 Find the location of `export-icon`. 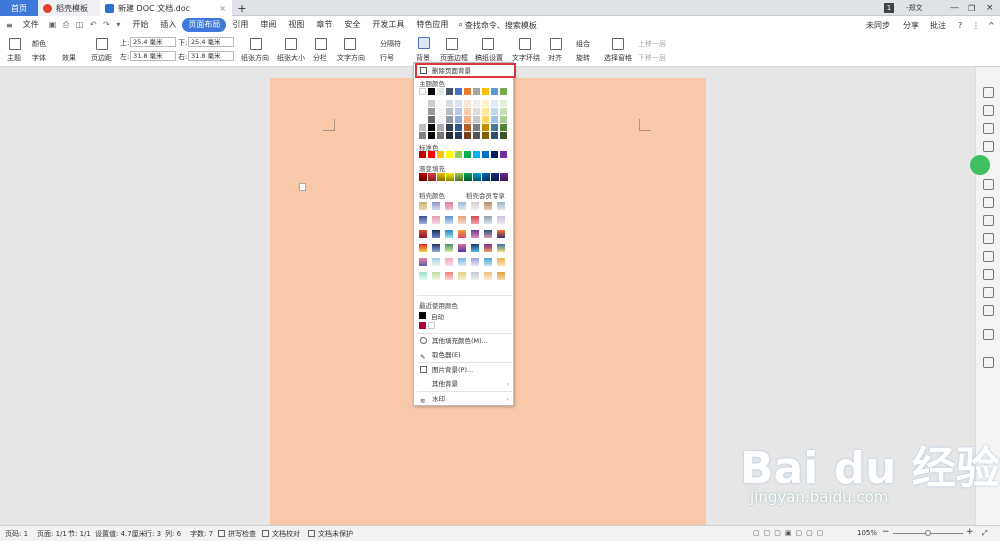

export-icon is located at coordinates (988, 256).